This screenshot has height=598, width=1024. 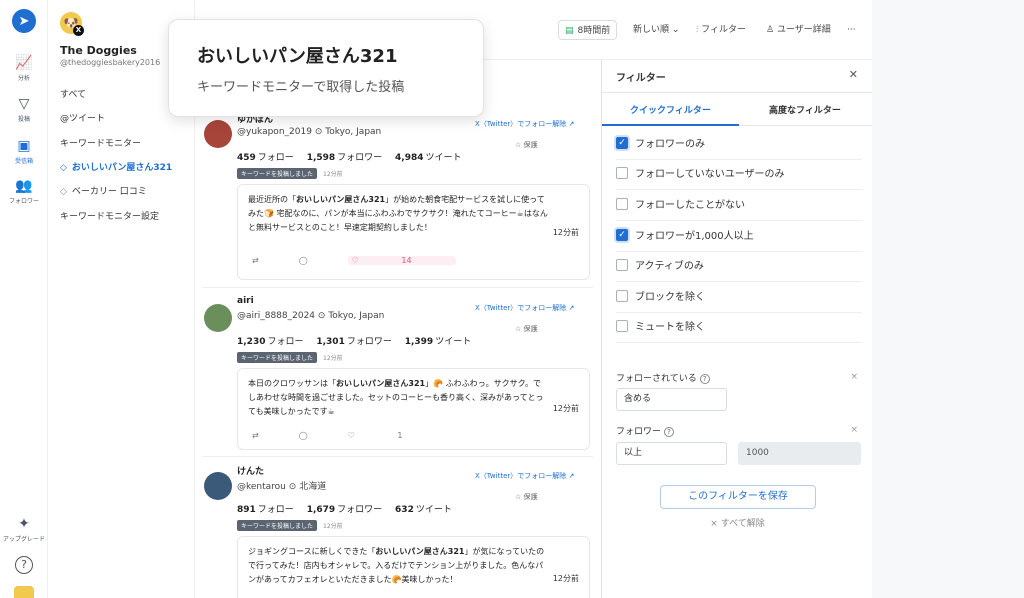 I want to click on rail-upgrade: ✦ アップグレード, so click(x=24, y=529).